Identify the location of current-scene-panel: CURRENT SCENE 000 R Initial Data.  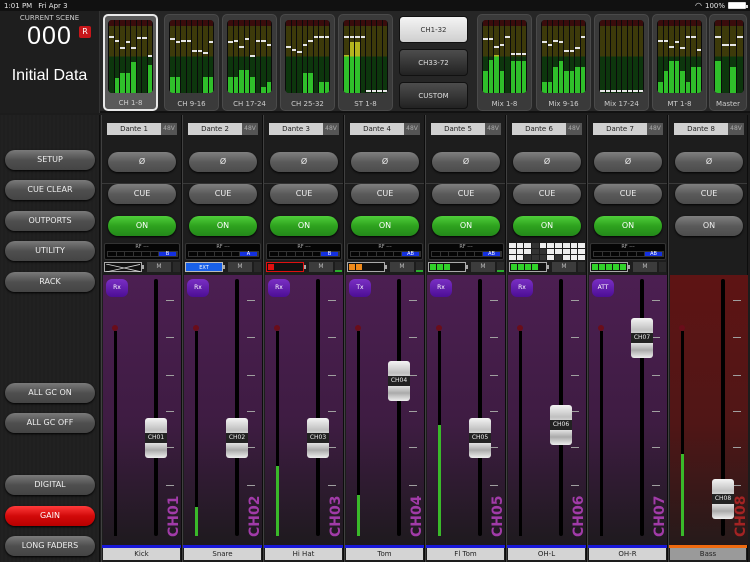
(50, 62).